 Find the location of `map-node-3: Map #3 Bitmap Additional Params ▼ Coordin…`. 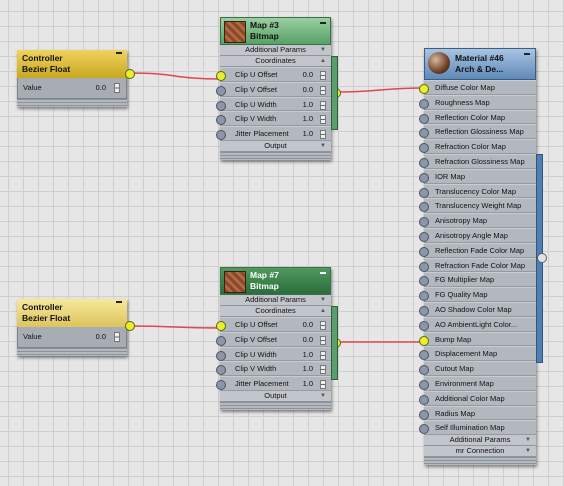

map-node-3: Map #3 Bitmap Additional Params ▼ Coordin… is located at coordinates (278, 88).